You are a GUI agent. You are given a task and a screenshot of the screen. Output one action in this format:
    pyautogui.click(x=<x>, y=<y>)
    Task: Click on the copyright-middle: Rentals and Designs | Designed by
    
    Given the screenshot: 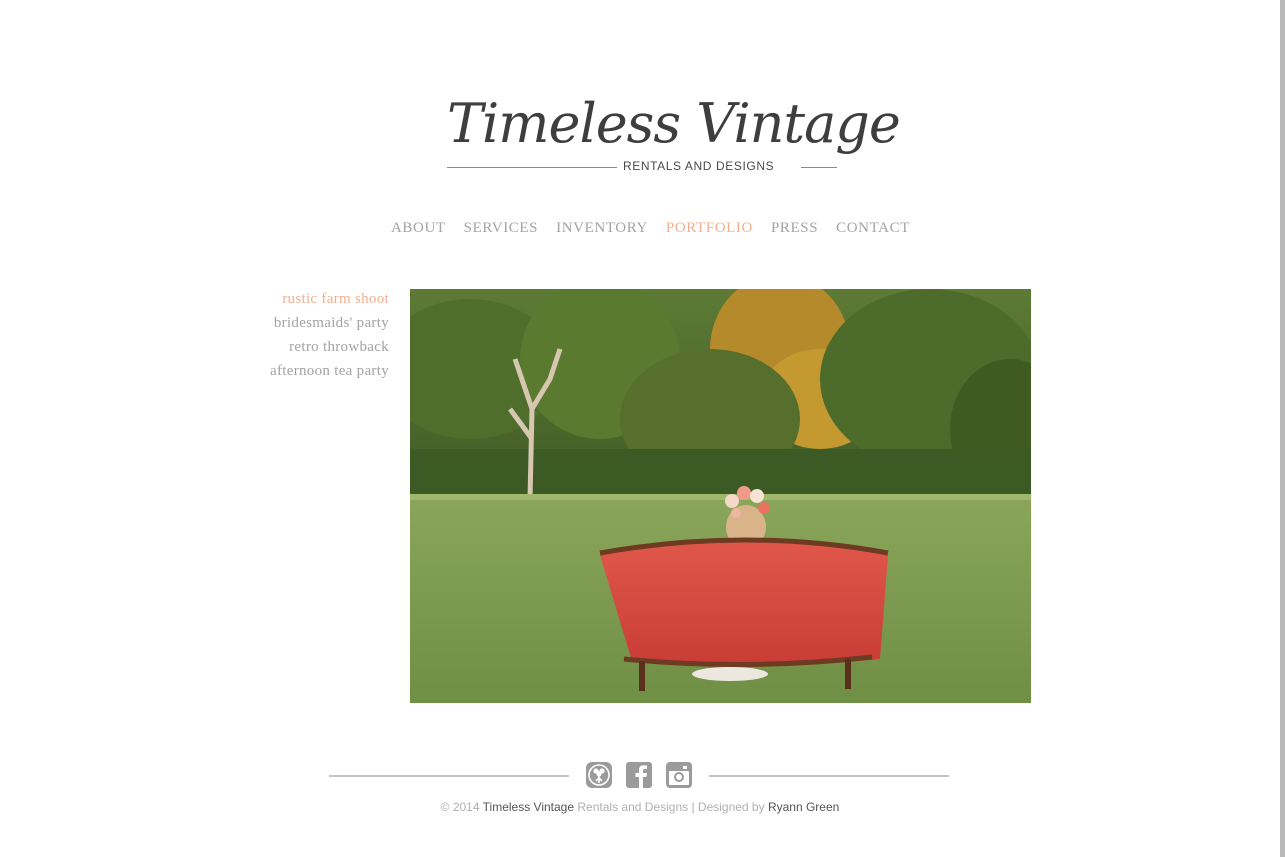 What is the action you would take?
    pyautogui.click(x=671, y=807)
    